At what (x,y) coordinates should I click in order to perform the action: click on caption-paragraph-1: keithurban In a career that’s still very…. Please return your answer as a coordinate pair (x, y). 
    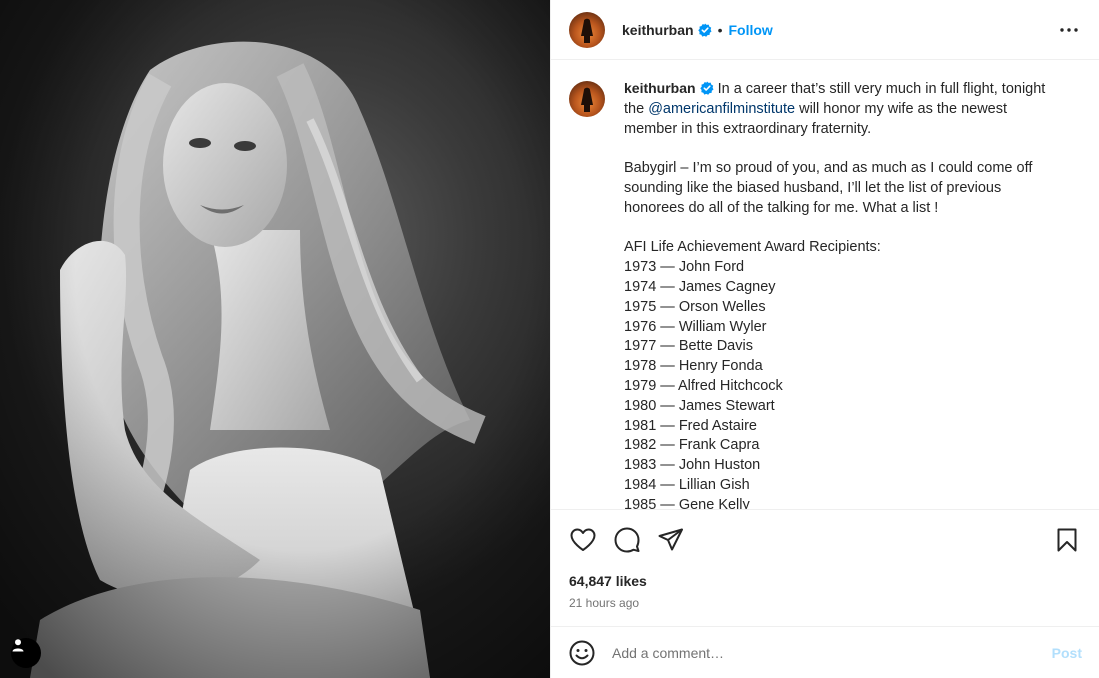
    Looking at the image, I should click on (844, 109).